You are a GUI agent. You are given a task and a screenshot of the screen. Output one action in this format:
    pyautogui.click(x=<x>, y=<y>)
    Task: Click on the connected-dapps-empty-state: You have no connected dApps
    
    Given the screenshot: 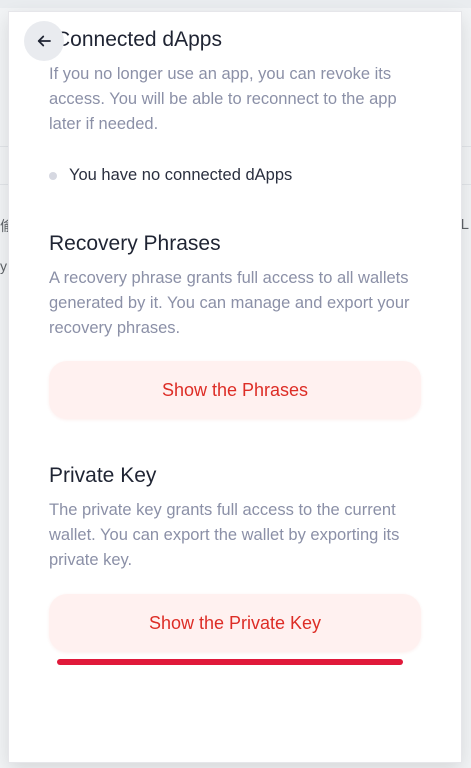 What is the action you would take?
    pyautogui.click(x=170, y=175)
    